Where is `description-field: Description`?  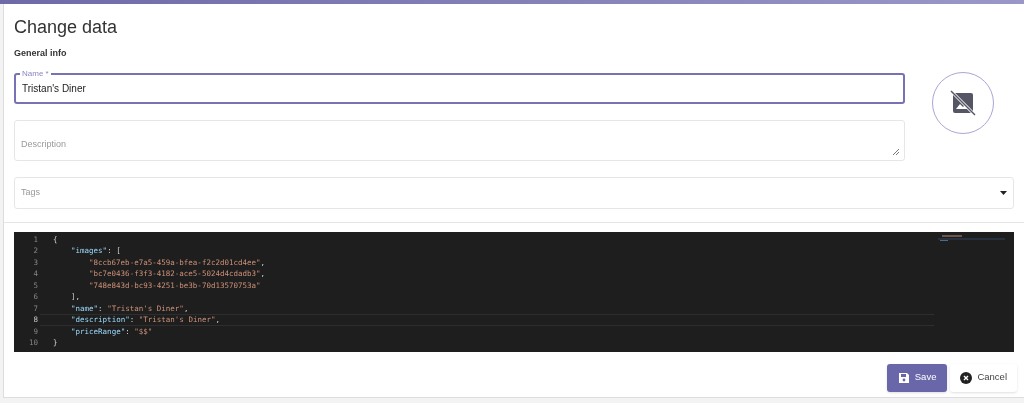 description-field: Description is located at coordinates (459, 140).